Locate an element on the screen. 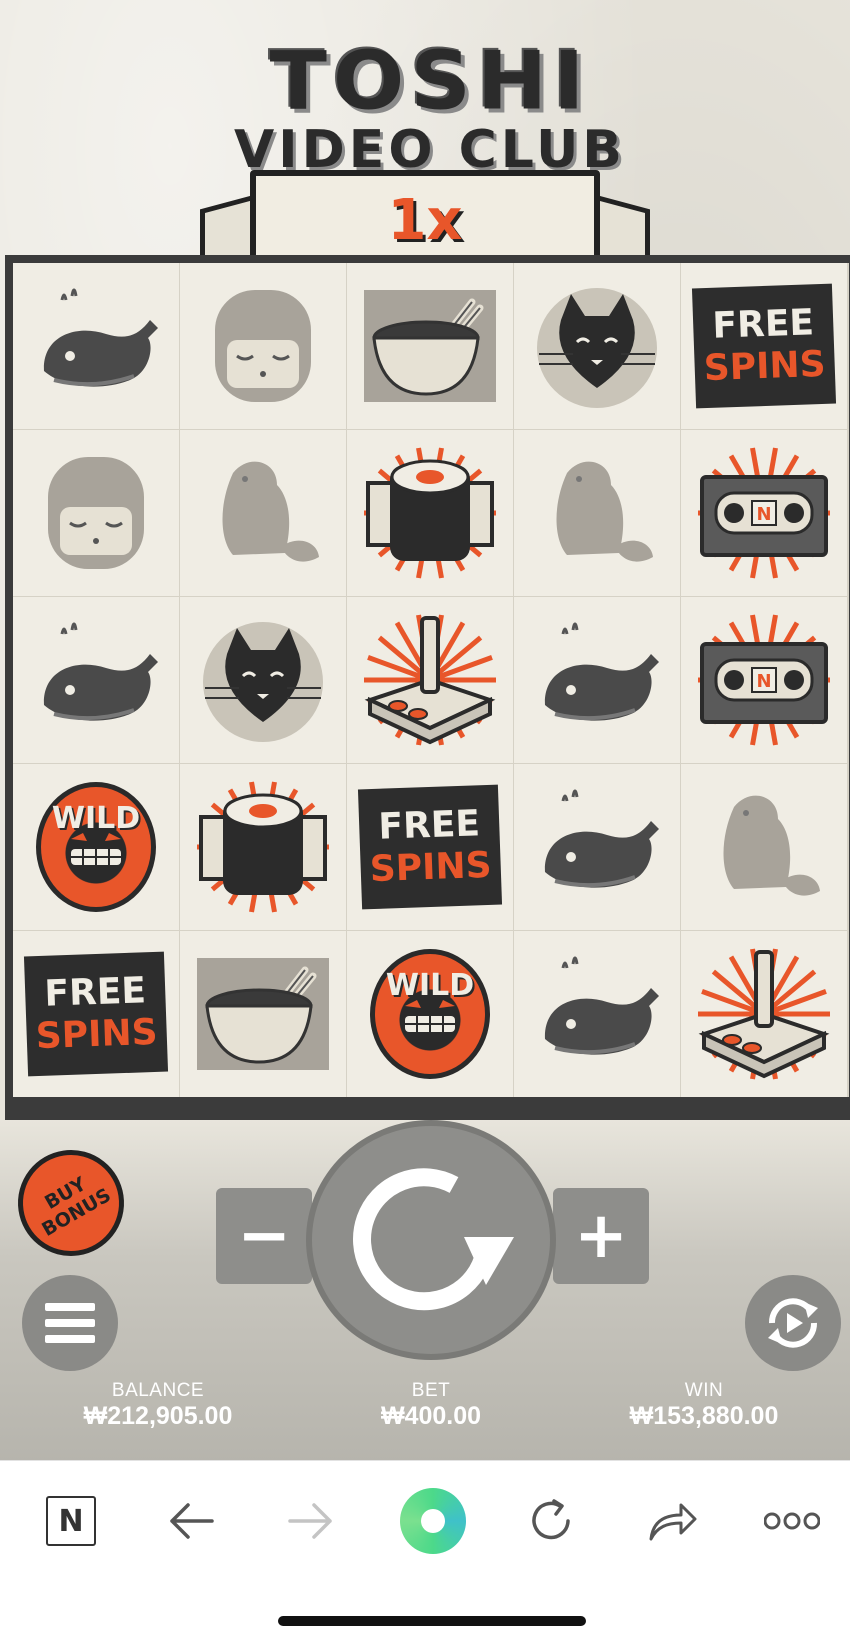 The height and width of the screenshot is (1647, 850). balance-label: BALANCE is located at coordinates (158, 1390).